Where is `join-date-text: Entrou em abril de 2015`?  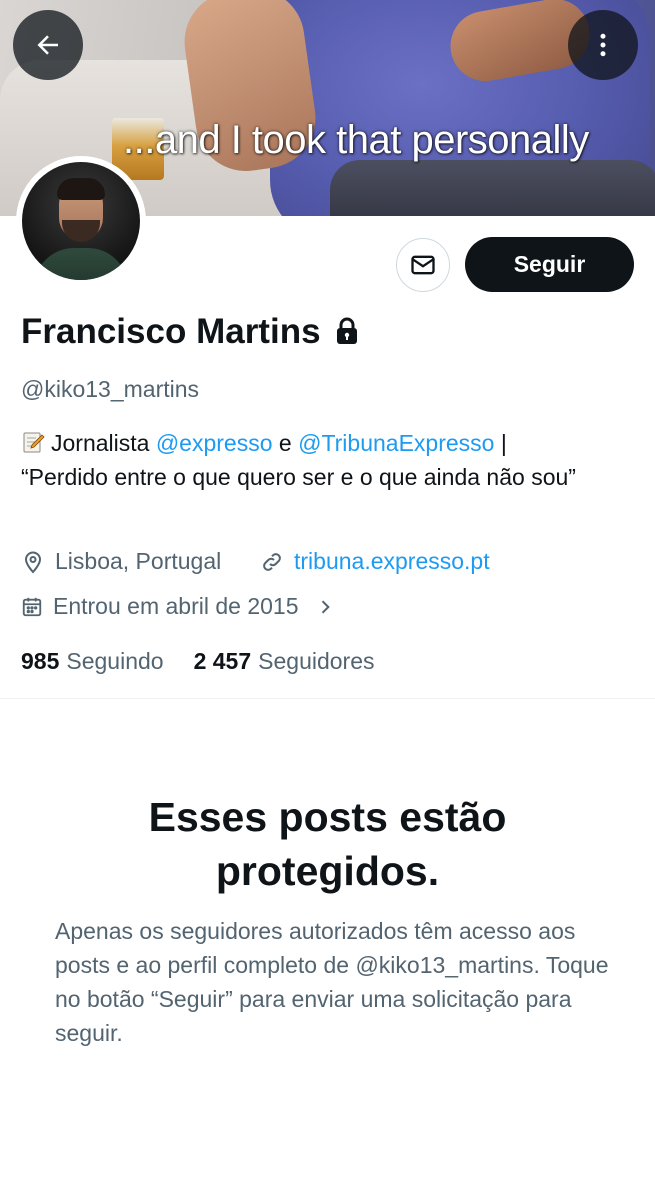
join-date-text: Entrou em abril de 2015 is located at coordinates (176, 606).